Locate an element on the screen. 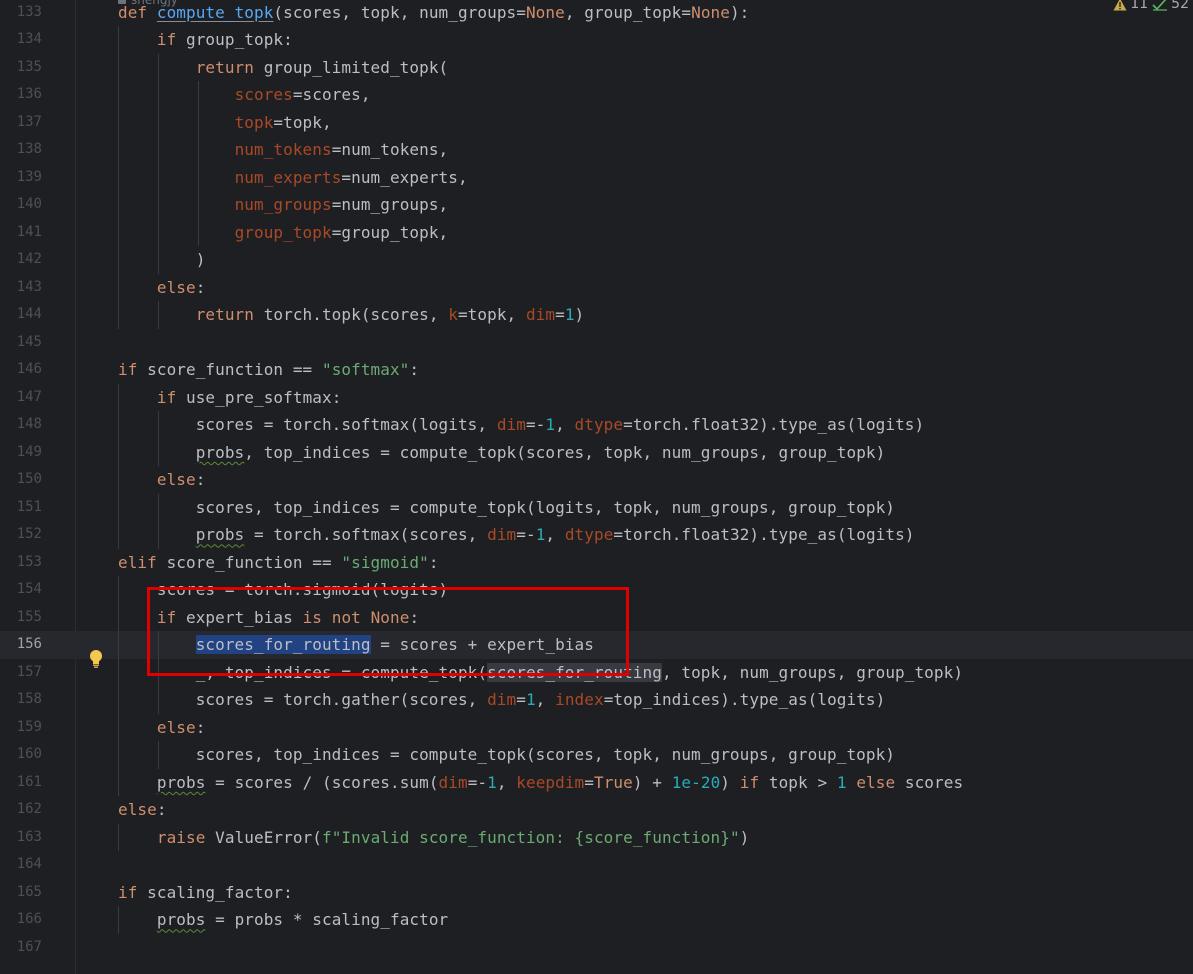 The height and width of the screenshot is (974, 1193). code-text: if scaling_factor: is located at coordinates (205, 893).